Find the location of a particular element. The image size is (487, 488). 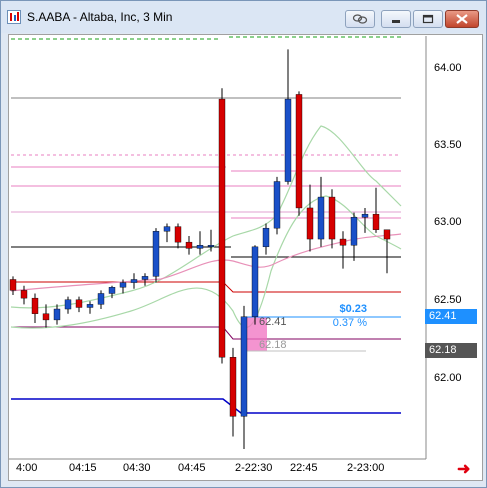

bid-price-marker: 62.41 is located at coordinates (451, 316).